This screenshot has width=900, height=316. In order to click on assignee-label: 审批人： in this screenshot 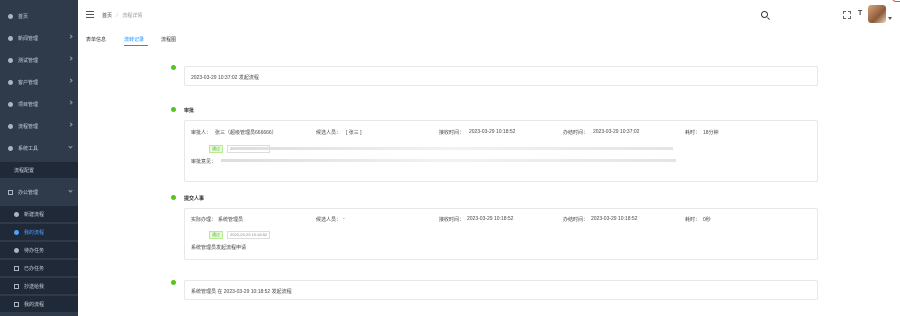, I will do `click(201, 133)`.